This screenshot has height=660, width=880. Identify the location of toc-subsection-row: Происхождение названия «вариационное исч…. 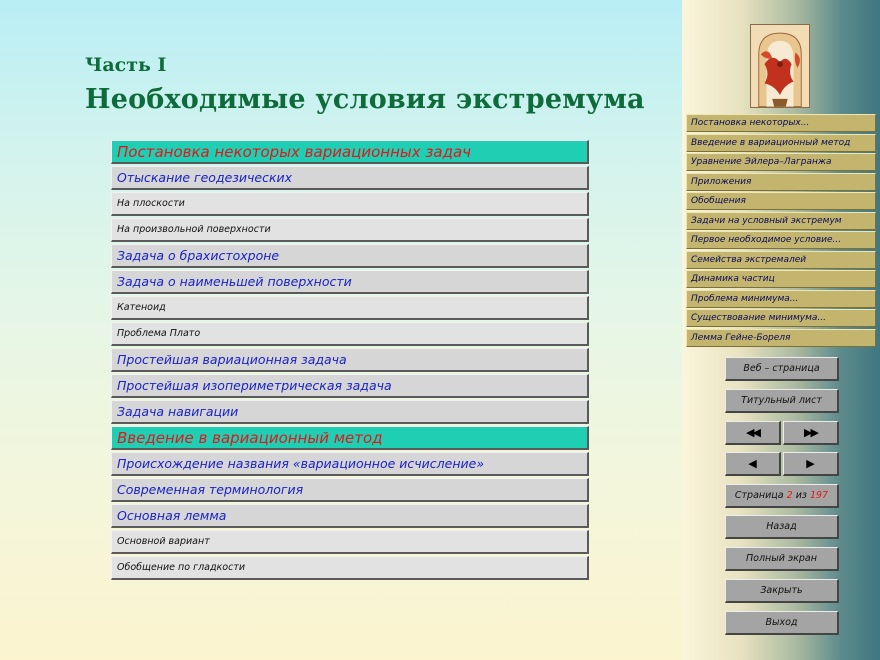
(350, 464).